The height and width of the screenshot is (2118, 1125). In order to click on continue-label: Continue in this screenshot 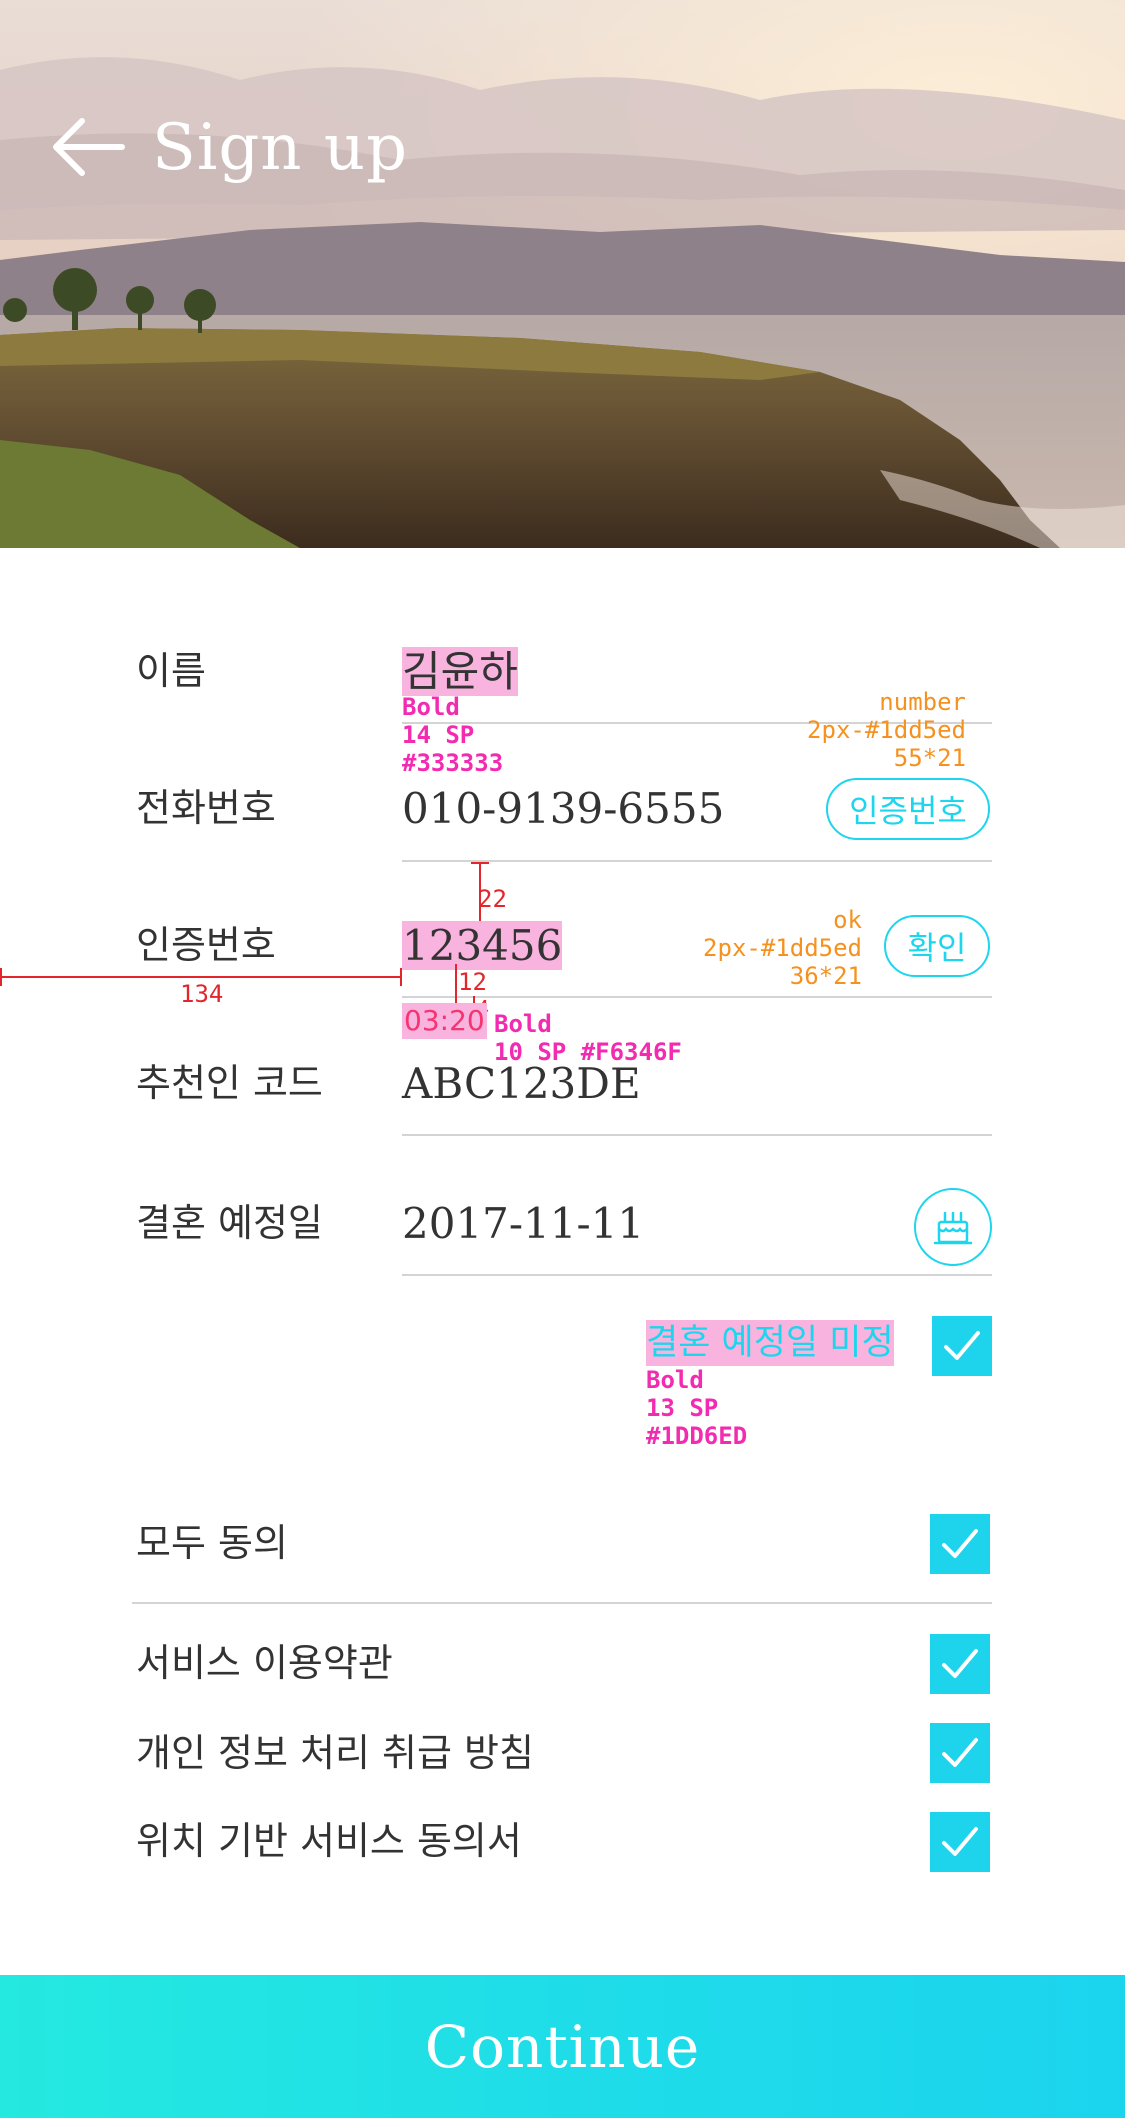, I will do `click(562, 2046)`.